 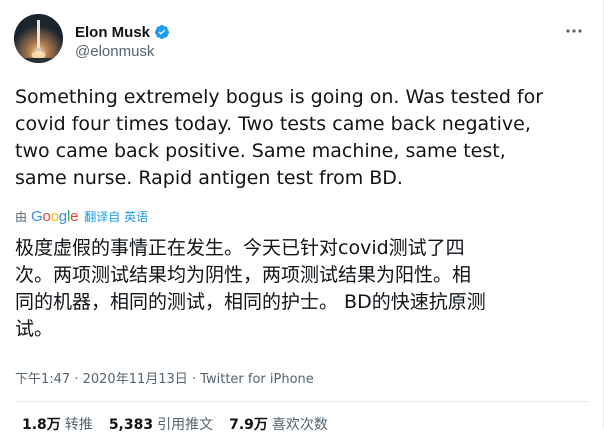 What do you see at coordinates (248, 425) in the screenshot?
I see `likes-count: 7.9万` at bounding box center [248, 425].